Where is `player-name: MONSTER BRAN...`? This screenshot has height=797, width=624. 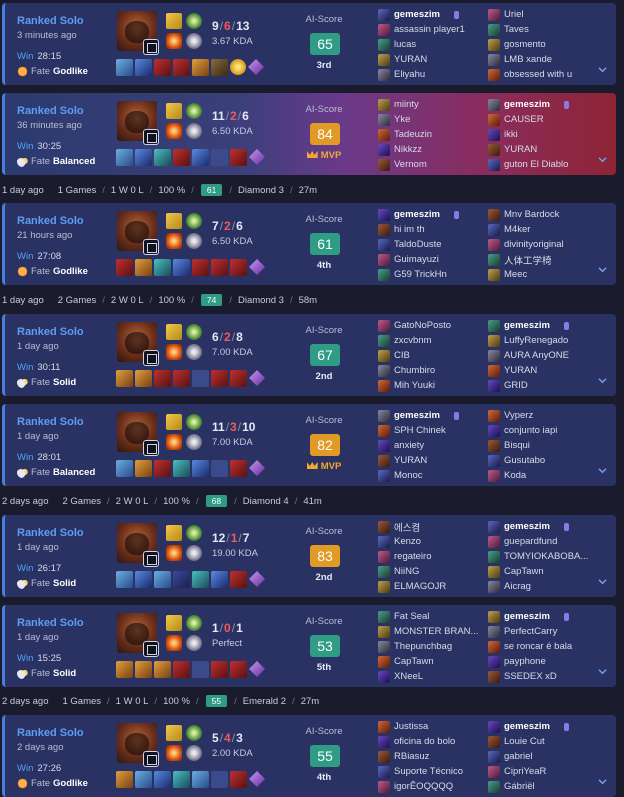
player-name: MONSTER BRAN... is located at coordinates (436, 631).